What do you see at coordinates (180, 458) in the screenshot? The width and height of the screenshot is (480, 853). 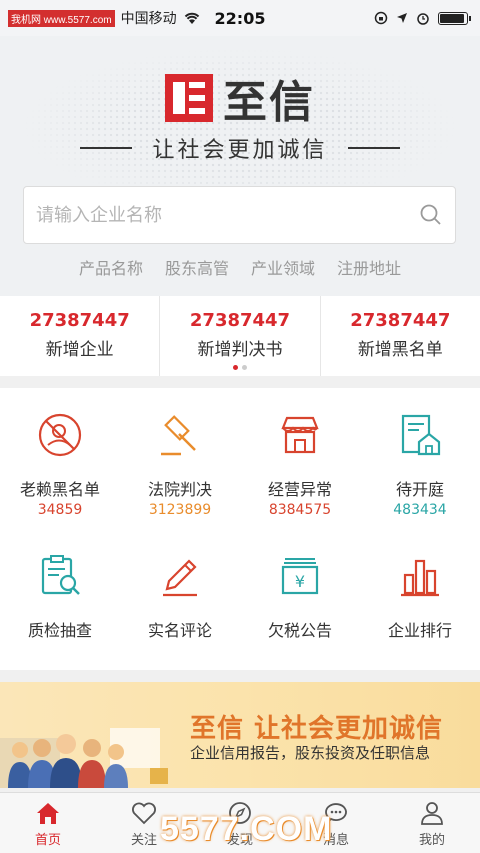 I see `grid-item-court-judgment: 法院判决 3123899` at bounding box center [180, 458].